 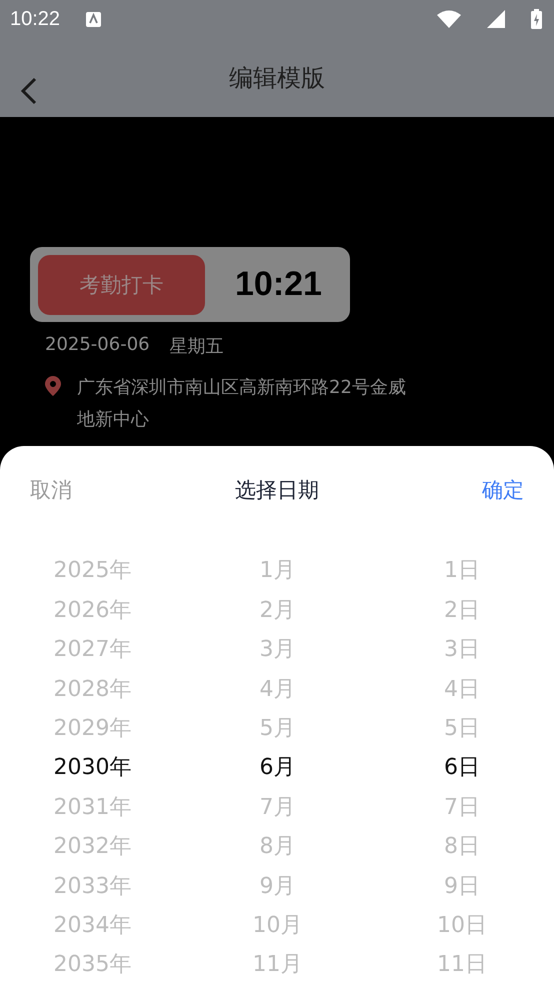 I want to click on picker-option: 6日, so click(x=462, y=768).